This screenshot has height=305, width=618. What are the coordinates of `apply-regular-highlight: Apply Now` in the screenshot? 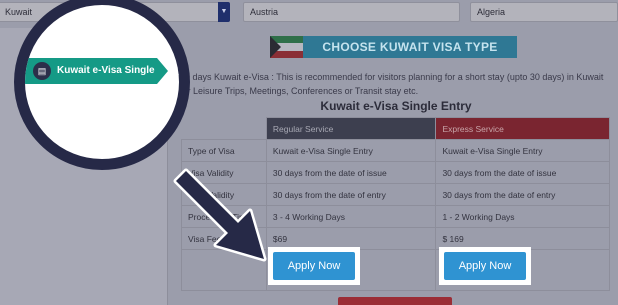 It's located at (314, 266).